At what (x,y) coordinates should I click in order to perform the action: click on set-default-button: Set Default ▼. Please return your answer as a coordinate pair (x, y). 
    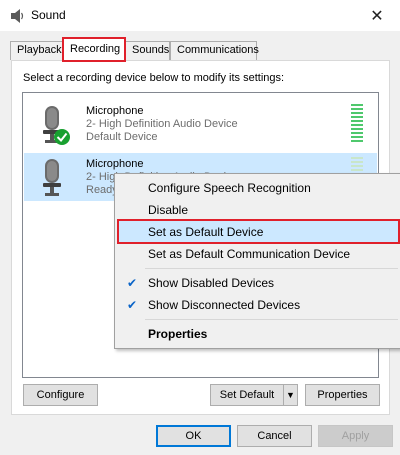
    Looking at the image, I should click on (254, 395).